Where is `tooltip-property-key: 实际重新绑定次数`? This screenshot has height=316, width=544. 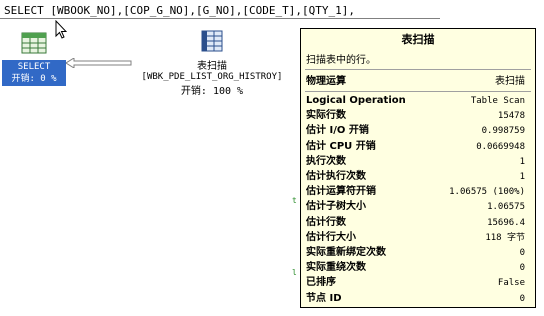
tooltip-property-key: 实际重新绑定次数 is located at coordinates (346, 252).